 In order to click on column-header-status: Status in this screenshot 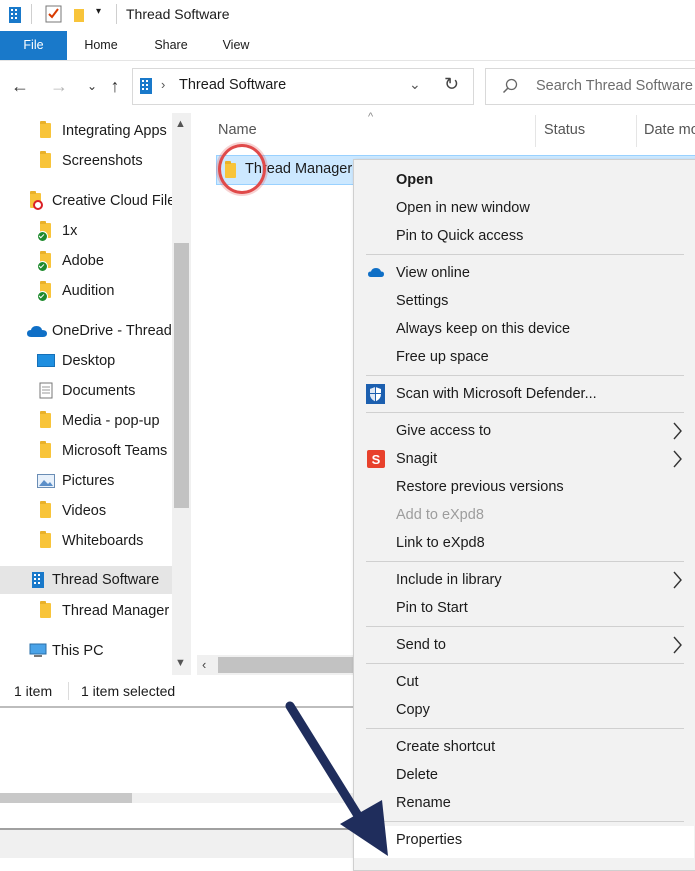, I will do `click(564, 132)`.